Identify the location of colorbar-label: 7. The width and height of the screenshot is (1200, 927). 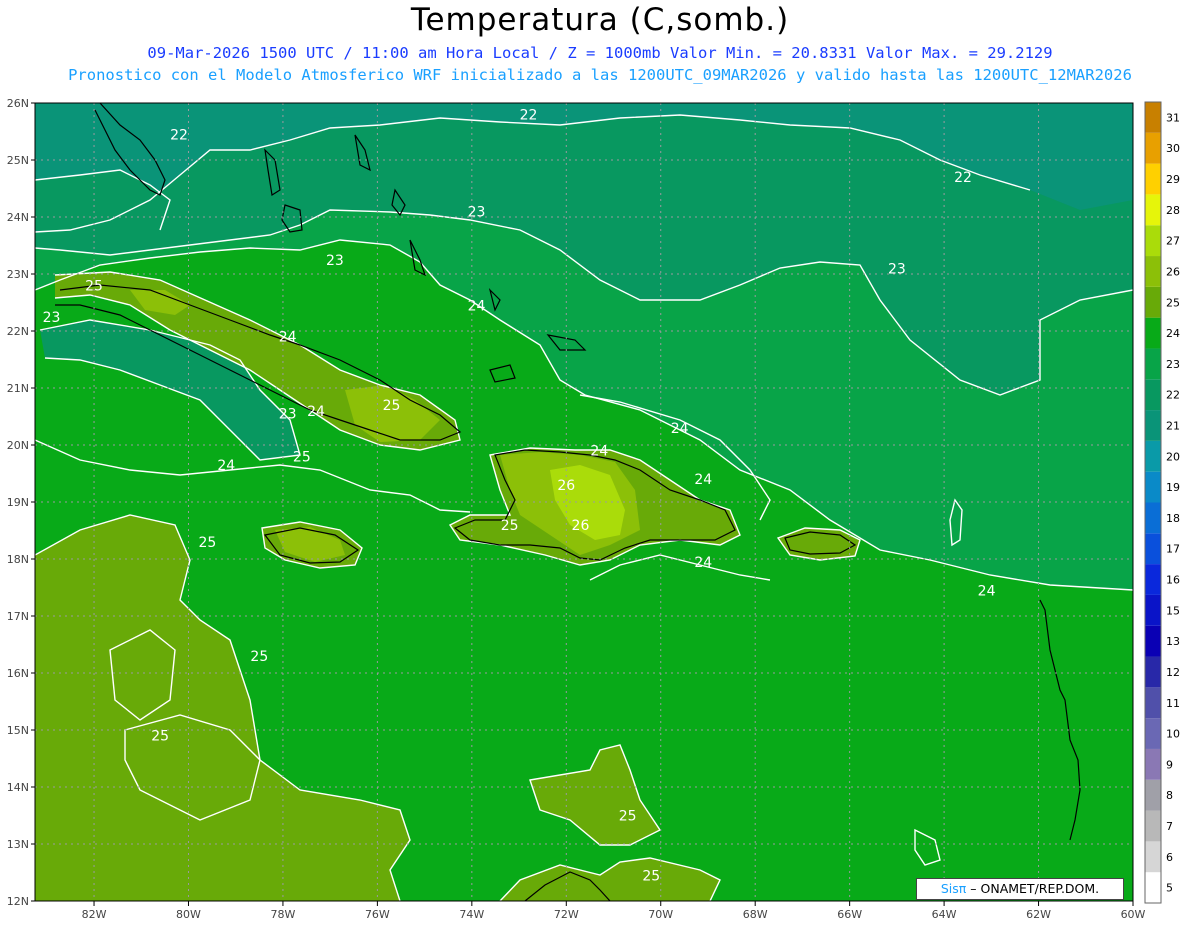
(1169, 826).